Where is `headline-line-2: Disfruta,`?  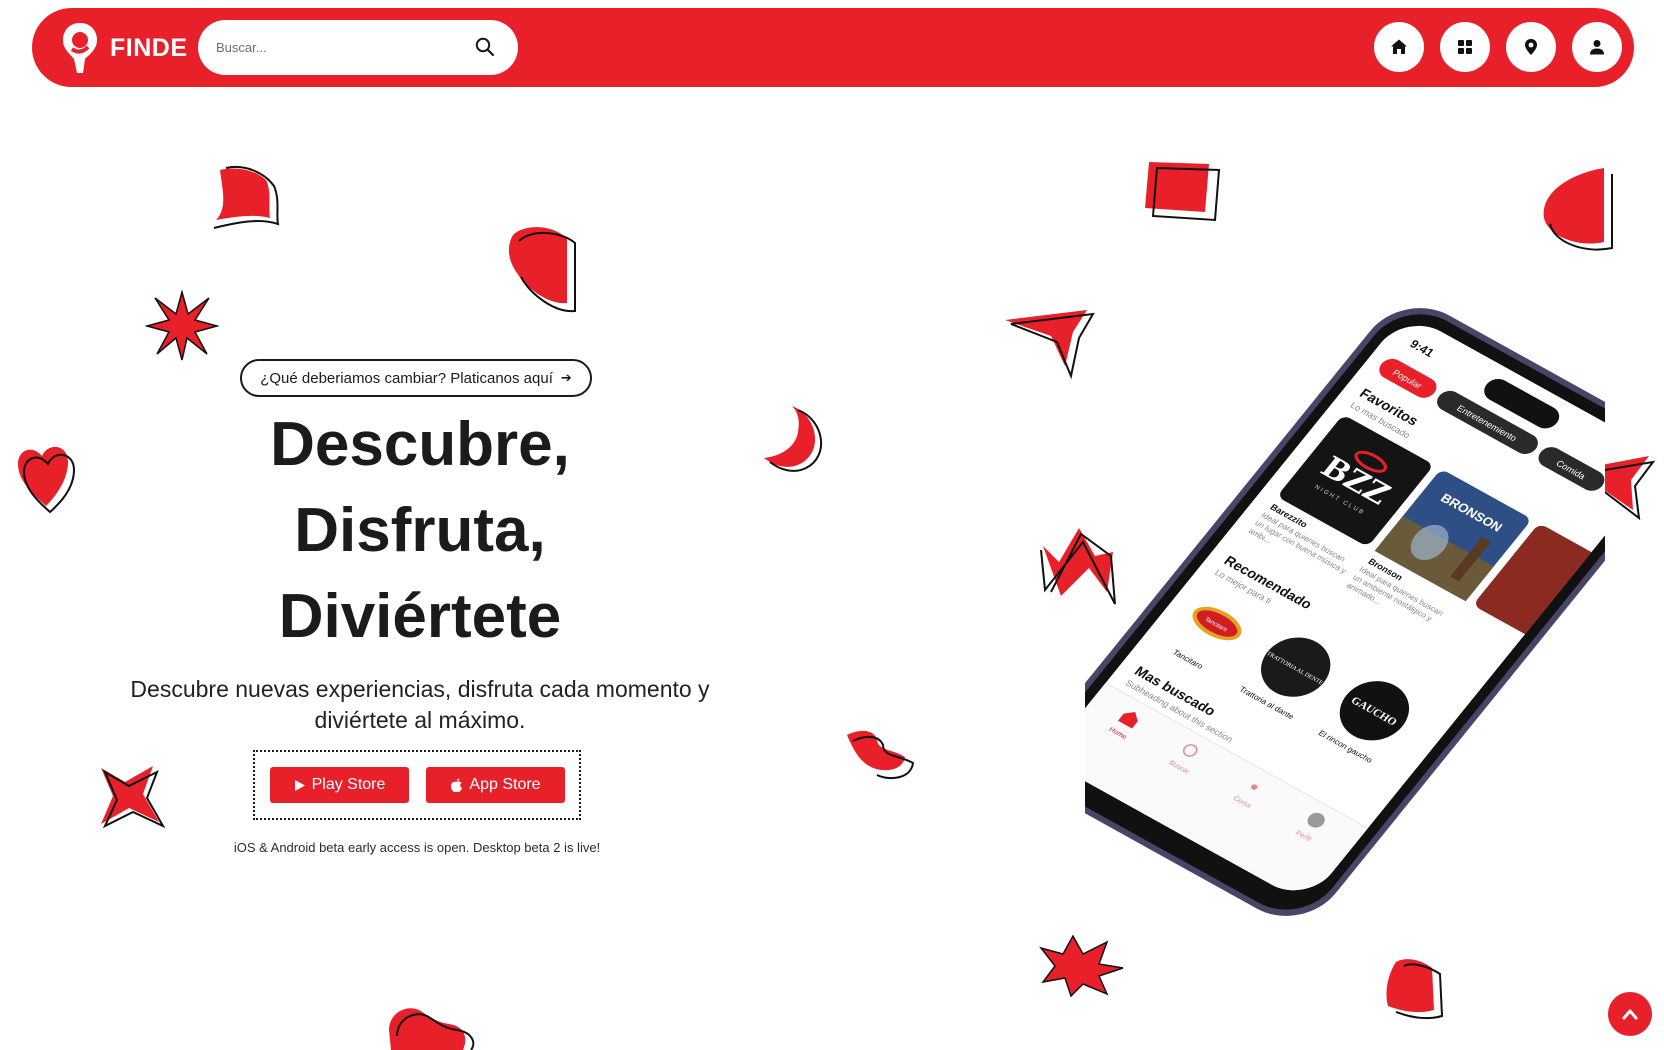 headline-line-2: Disfruta, is located at coordinates (420, 530).